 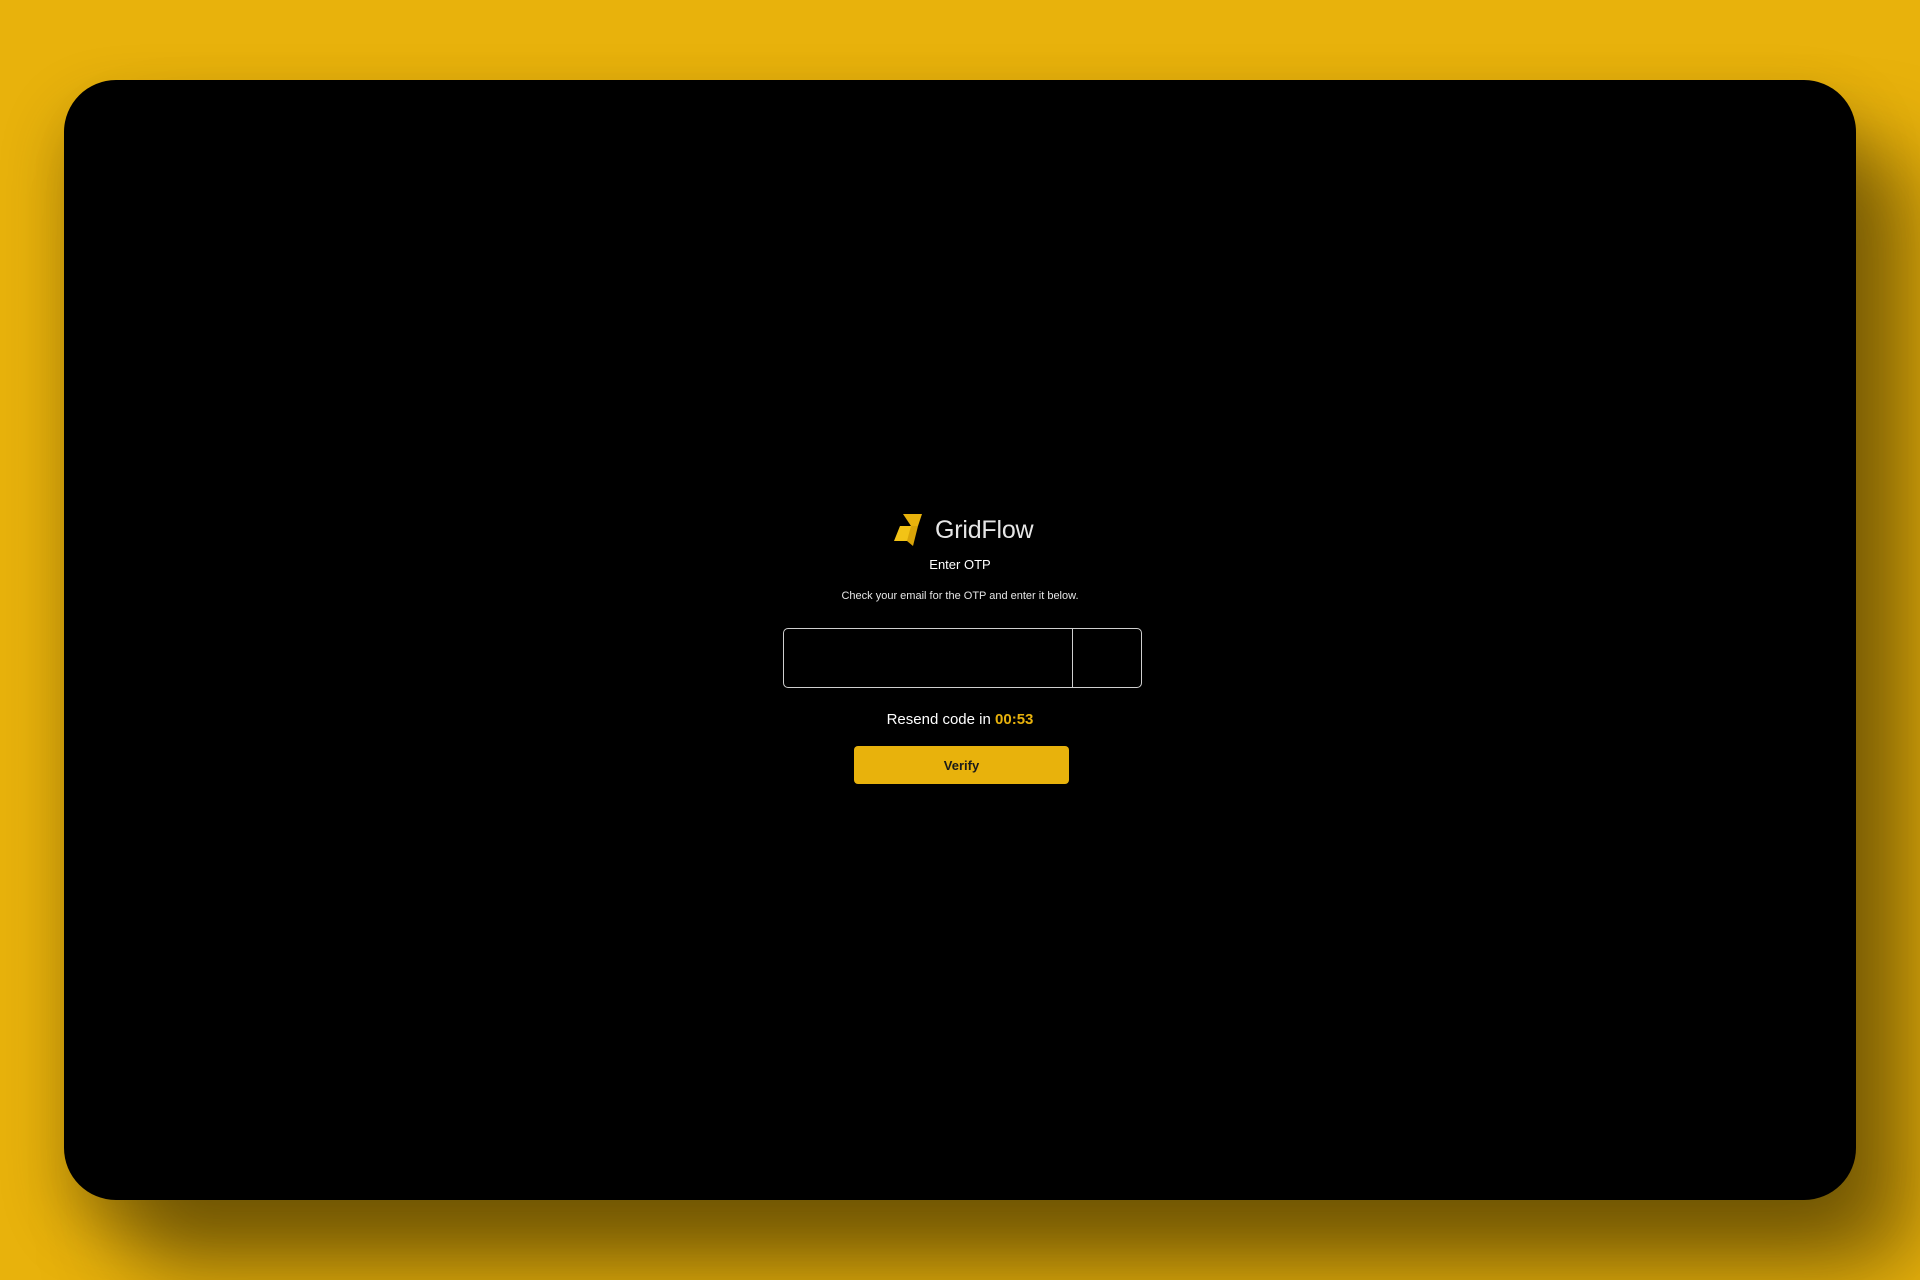 What do you see at coordinates (961, 765) in the screenshot?
I see `verify-button: Verify` at bounding box center [961, 765].